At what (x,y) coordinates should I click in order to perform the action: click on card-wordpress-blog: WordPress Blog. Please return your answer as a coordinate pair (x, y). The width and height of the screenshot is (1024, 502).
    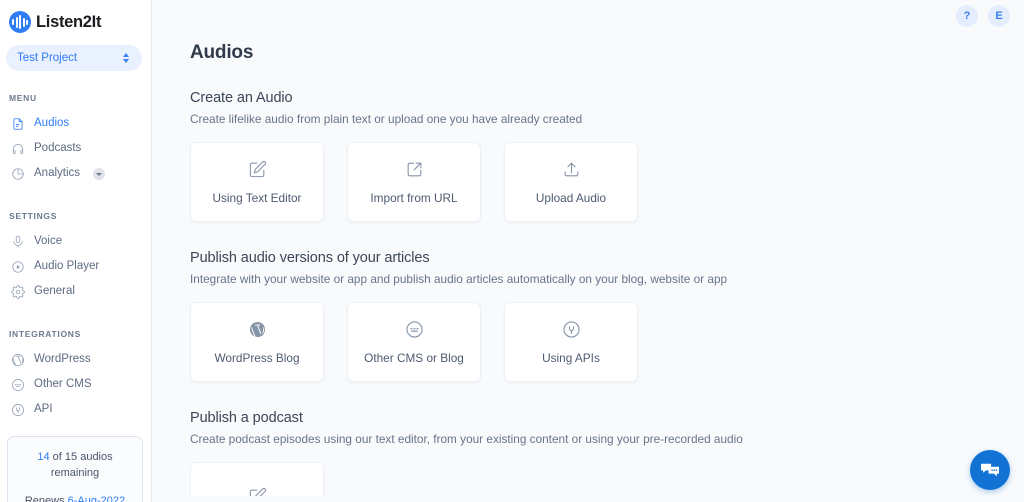
    Looking at the image, I should click on (257, 342).